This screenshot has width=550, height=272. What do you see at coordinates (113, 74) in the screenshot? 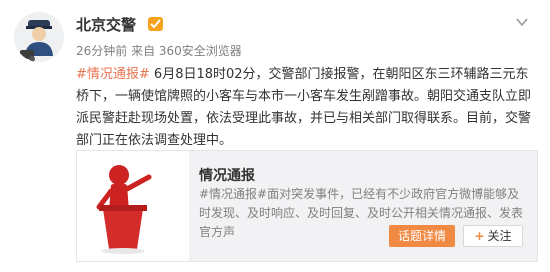
I see `hashtag-link: #情况通报#` at bounding box center [113, 74].